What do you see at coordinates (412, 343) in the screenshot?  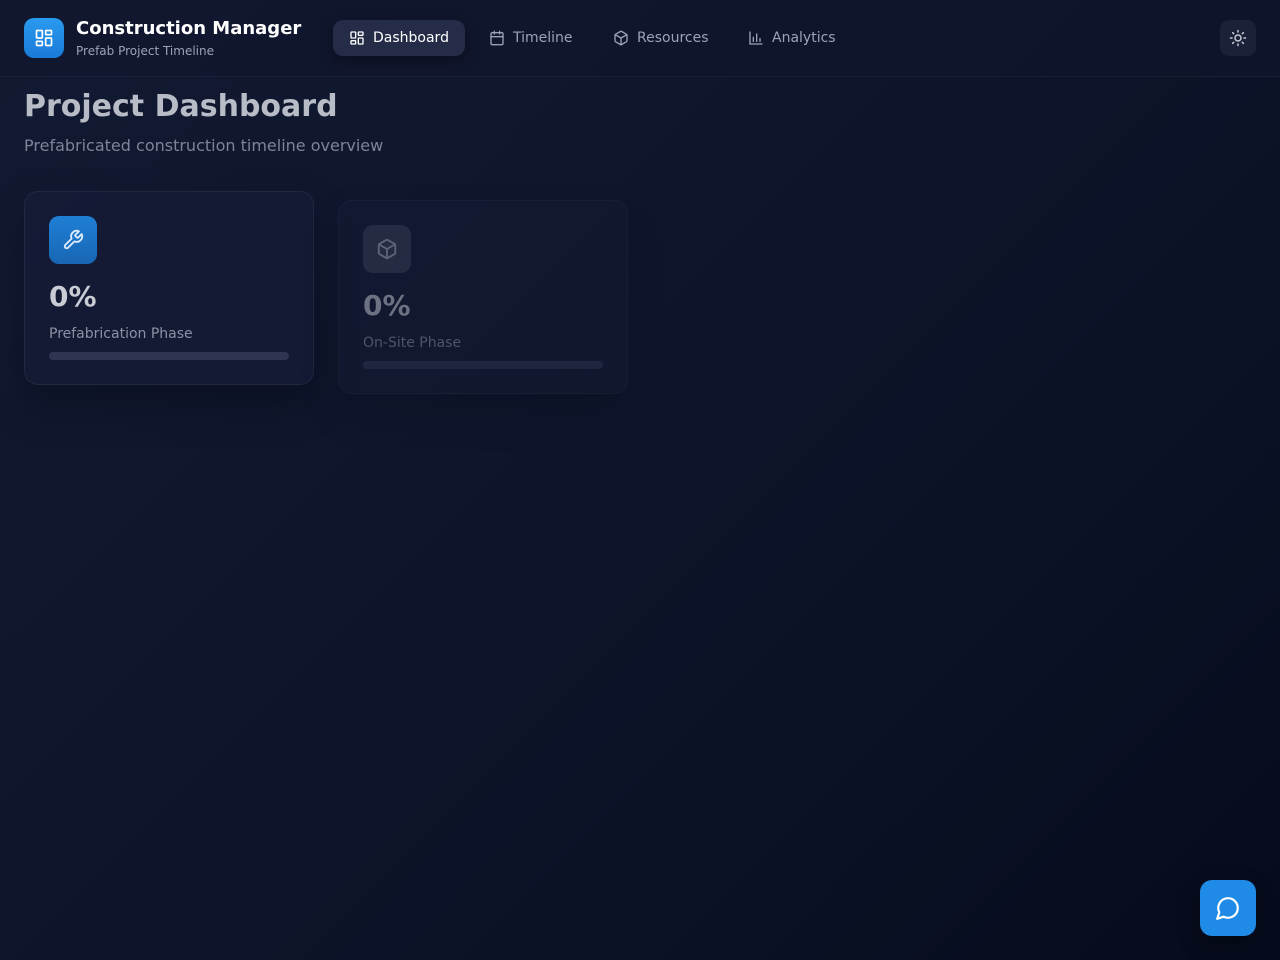 I see `card-label: On-Site Phase` at bounding box center [412, 343].